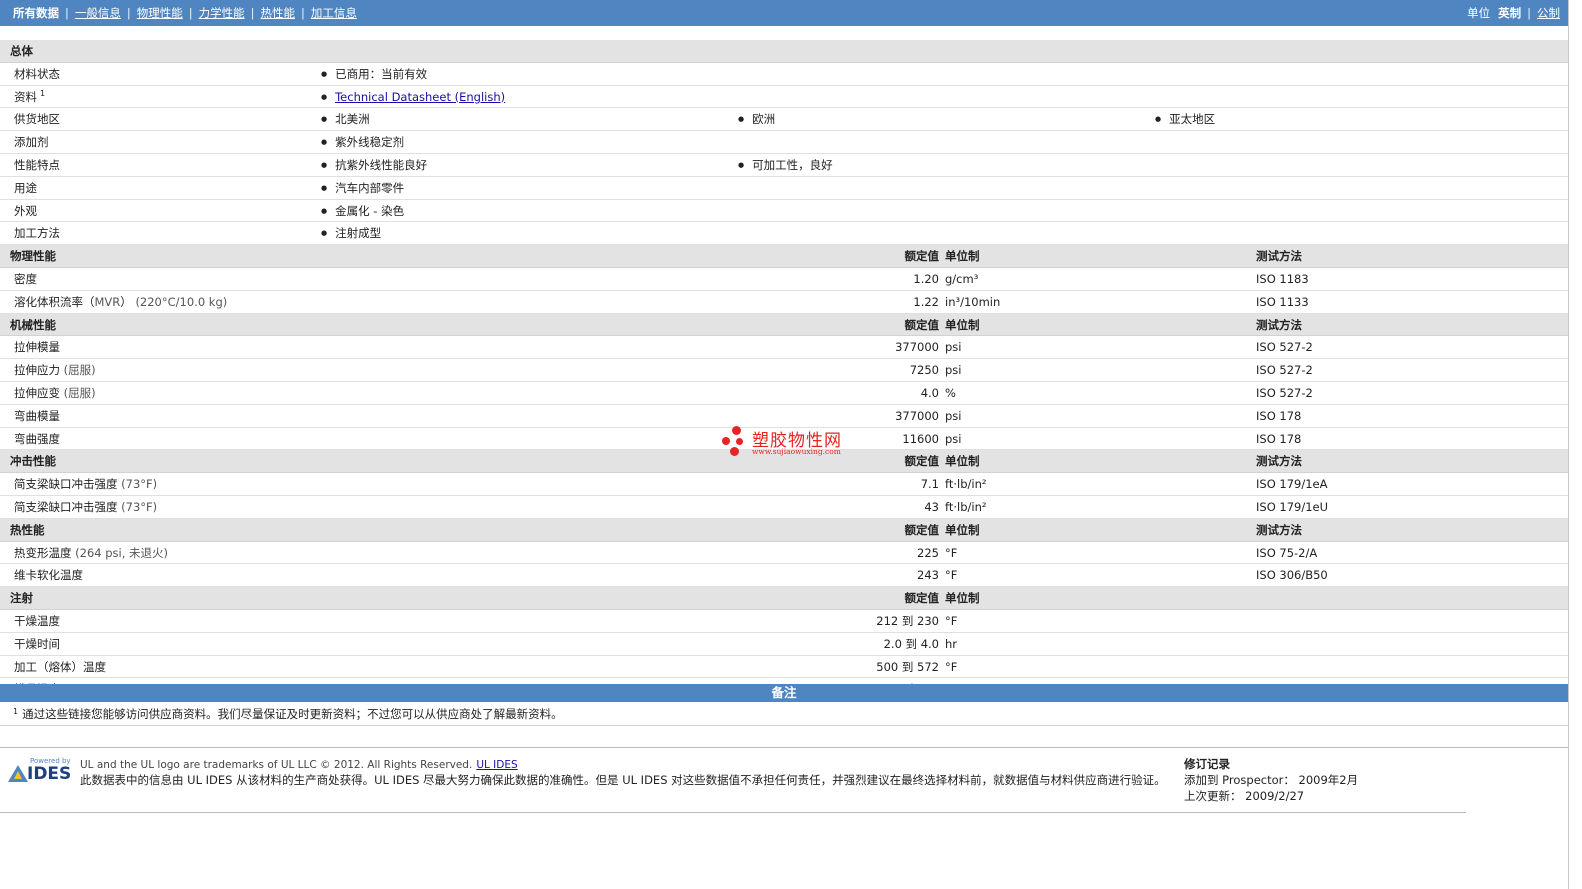 Image resolution: width=1582 pixels, height=889 pixels. I want to click on ides-logo: Powered by IDES, so click(40, 772).